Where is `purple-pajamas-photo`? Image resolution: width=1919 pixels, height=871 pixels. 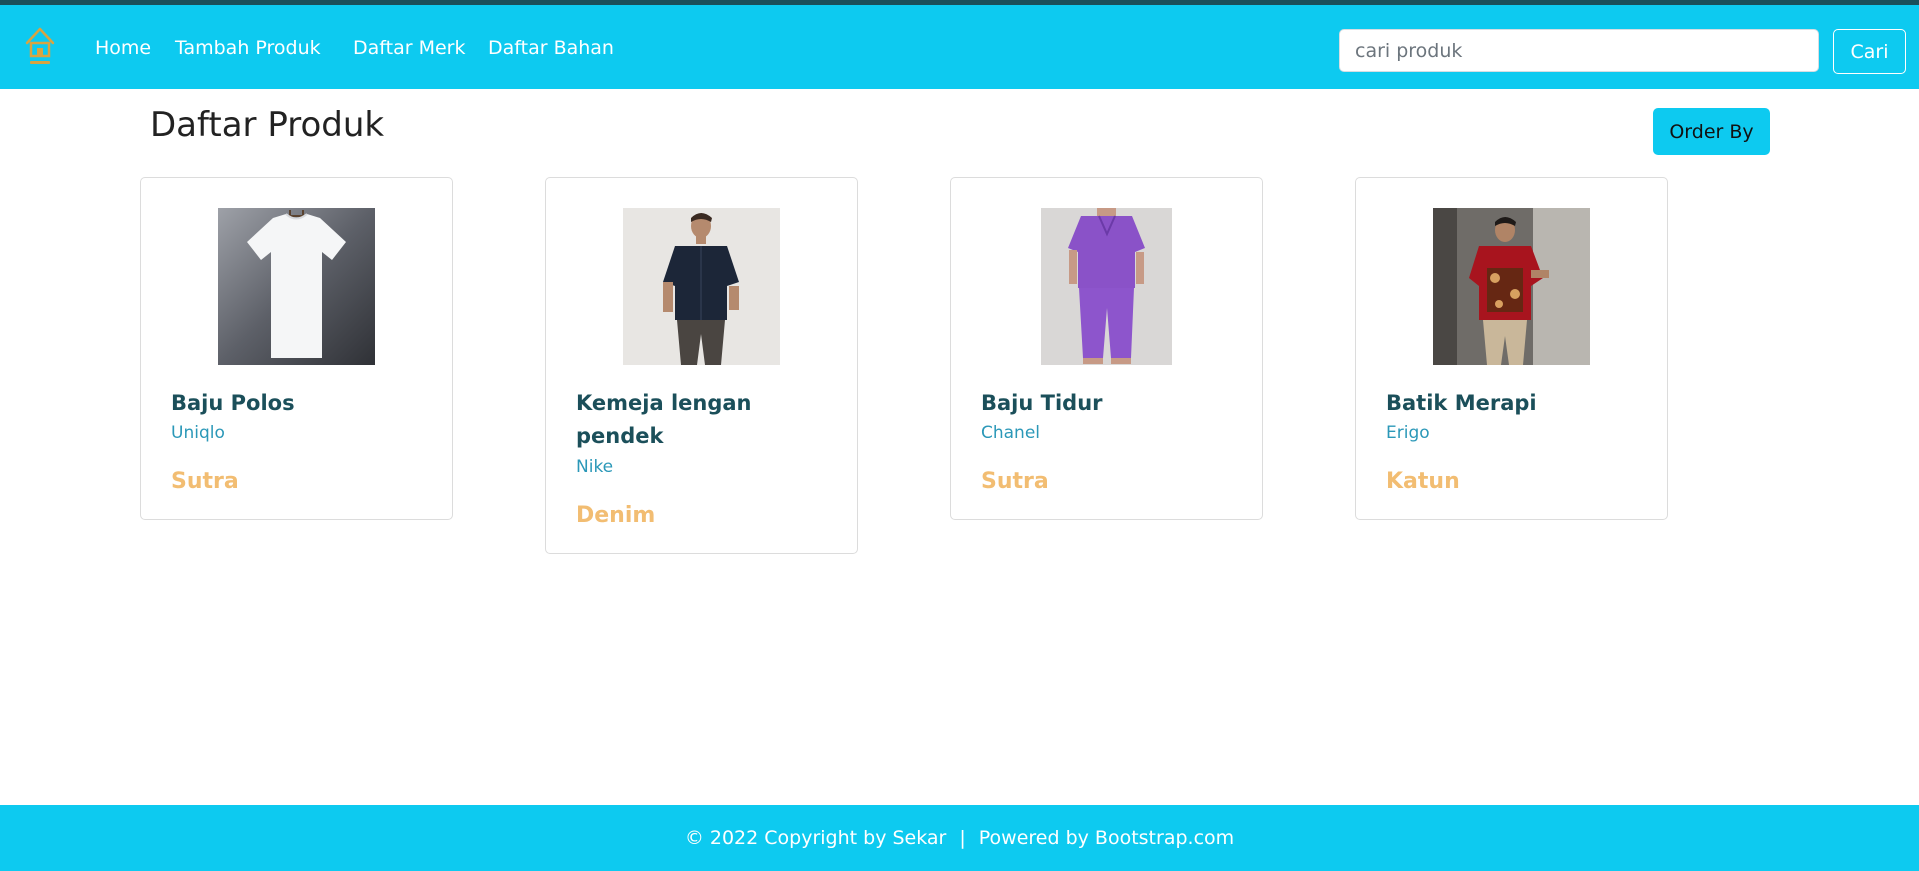 purple-pajamas-photo is located at coordinates (1106, 286).